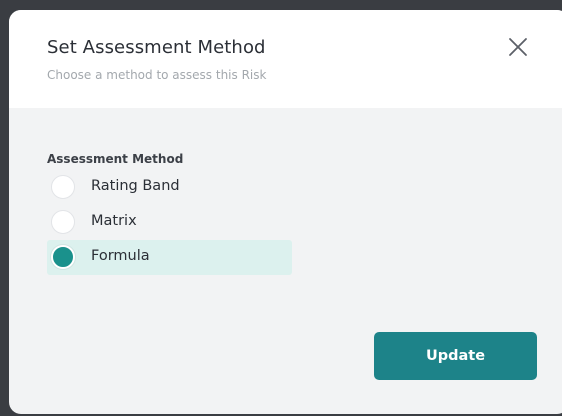  What do you see at coordinates (157, 75) in the screenshot?
I see `dialog-subtitle: Choose a method to assess this Risk` at bounding box center [157, 75].